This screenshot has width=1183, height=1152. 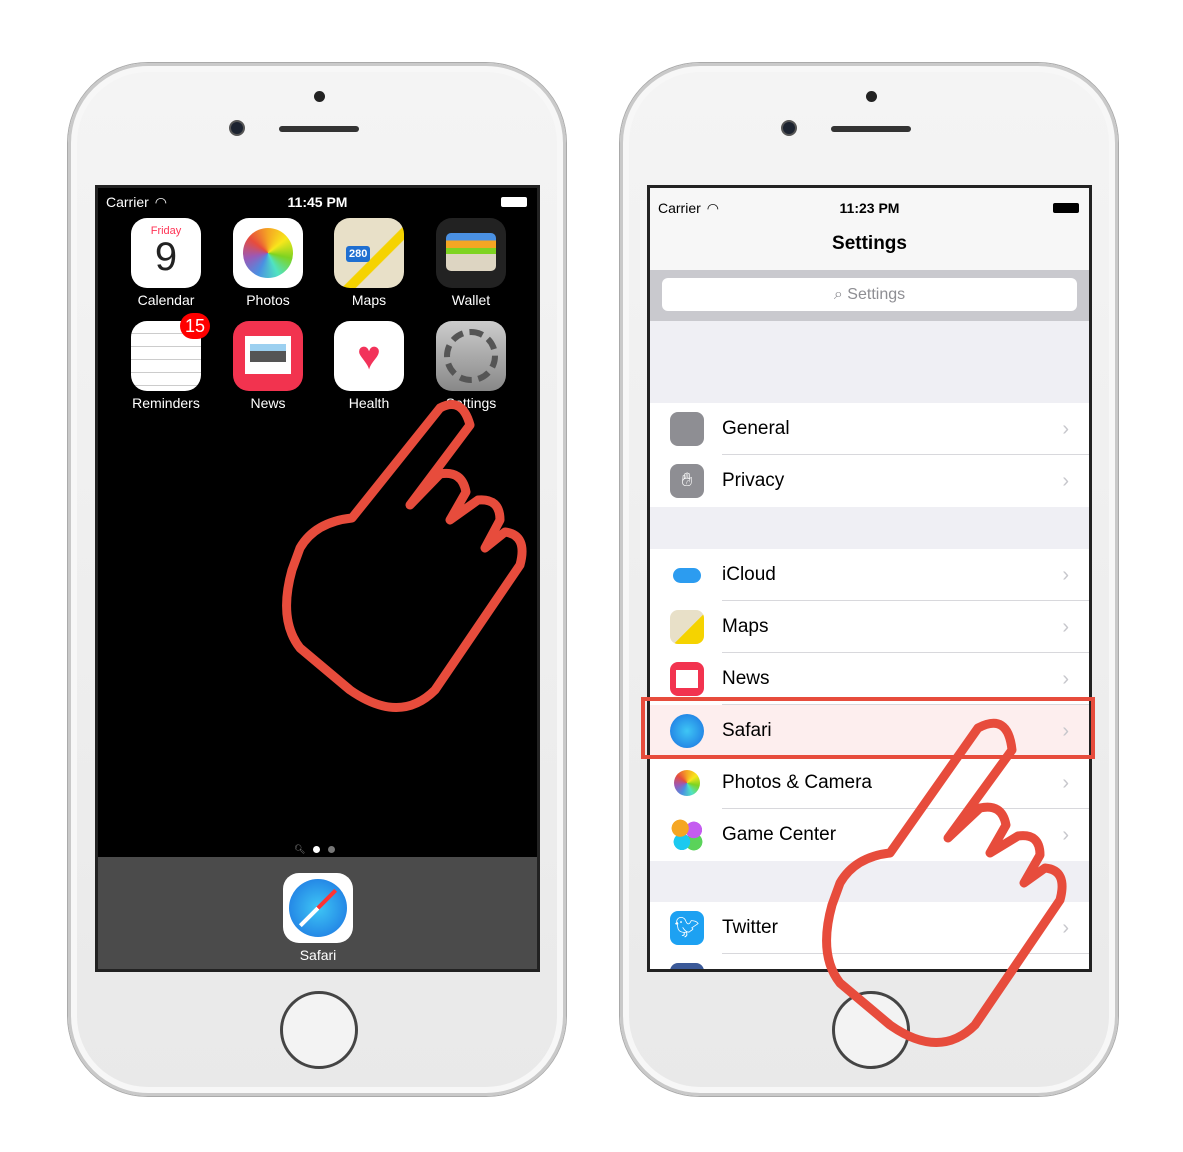 I want to click on status-bar: Carrier ◠ 11:23 PM, so click(x=869, y=208).